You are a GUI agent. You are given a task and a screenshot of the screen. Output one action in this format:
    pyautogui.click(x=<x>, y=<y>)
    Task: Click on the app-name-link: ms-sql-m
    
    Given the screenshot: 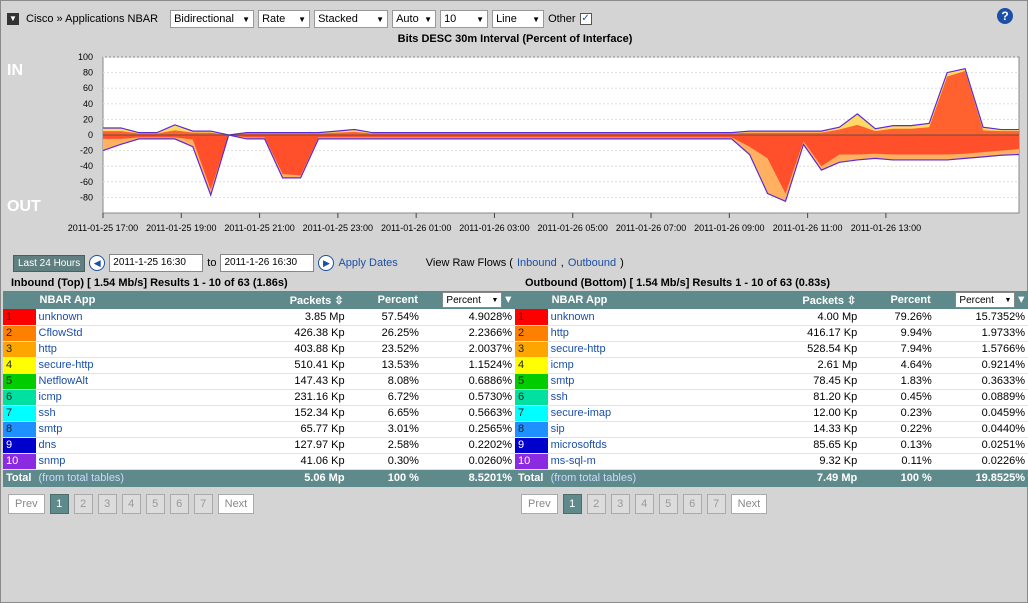 What is the action you would take?
    pyautogui.click(x=661, y=461)
    